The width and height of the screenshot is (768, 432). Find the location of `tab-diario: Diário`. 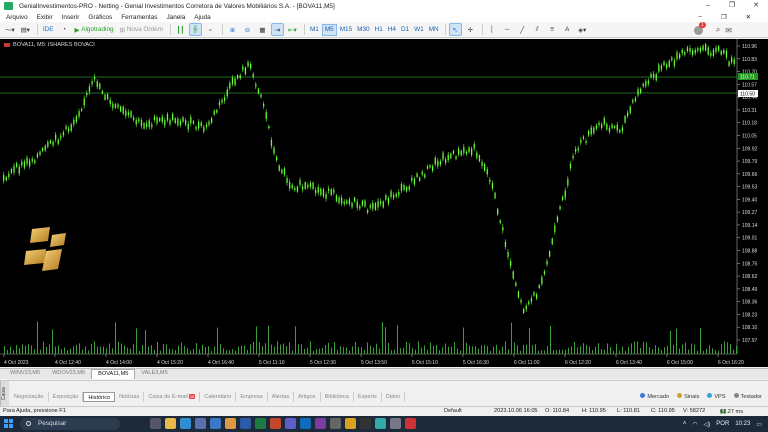

tab-diario: Diário is located at coordinates (394, 396).